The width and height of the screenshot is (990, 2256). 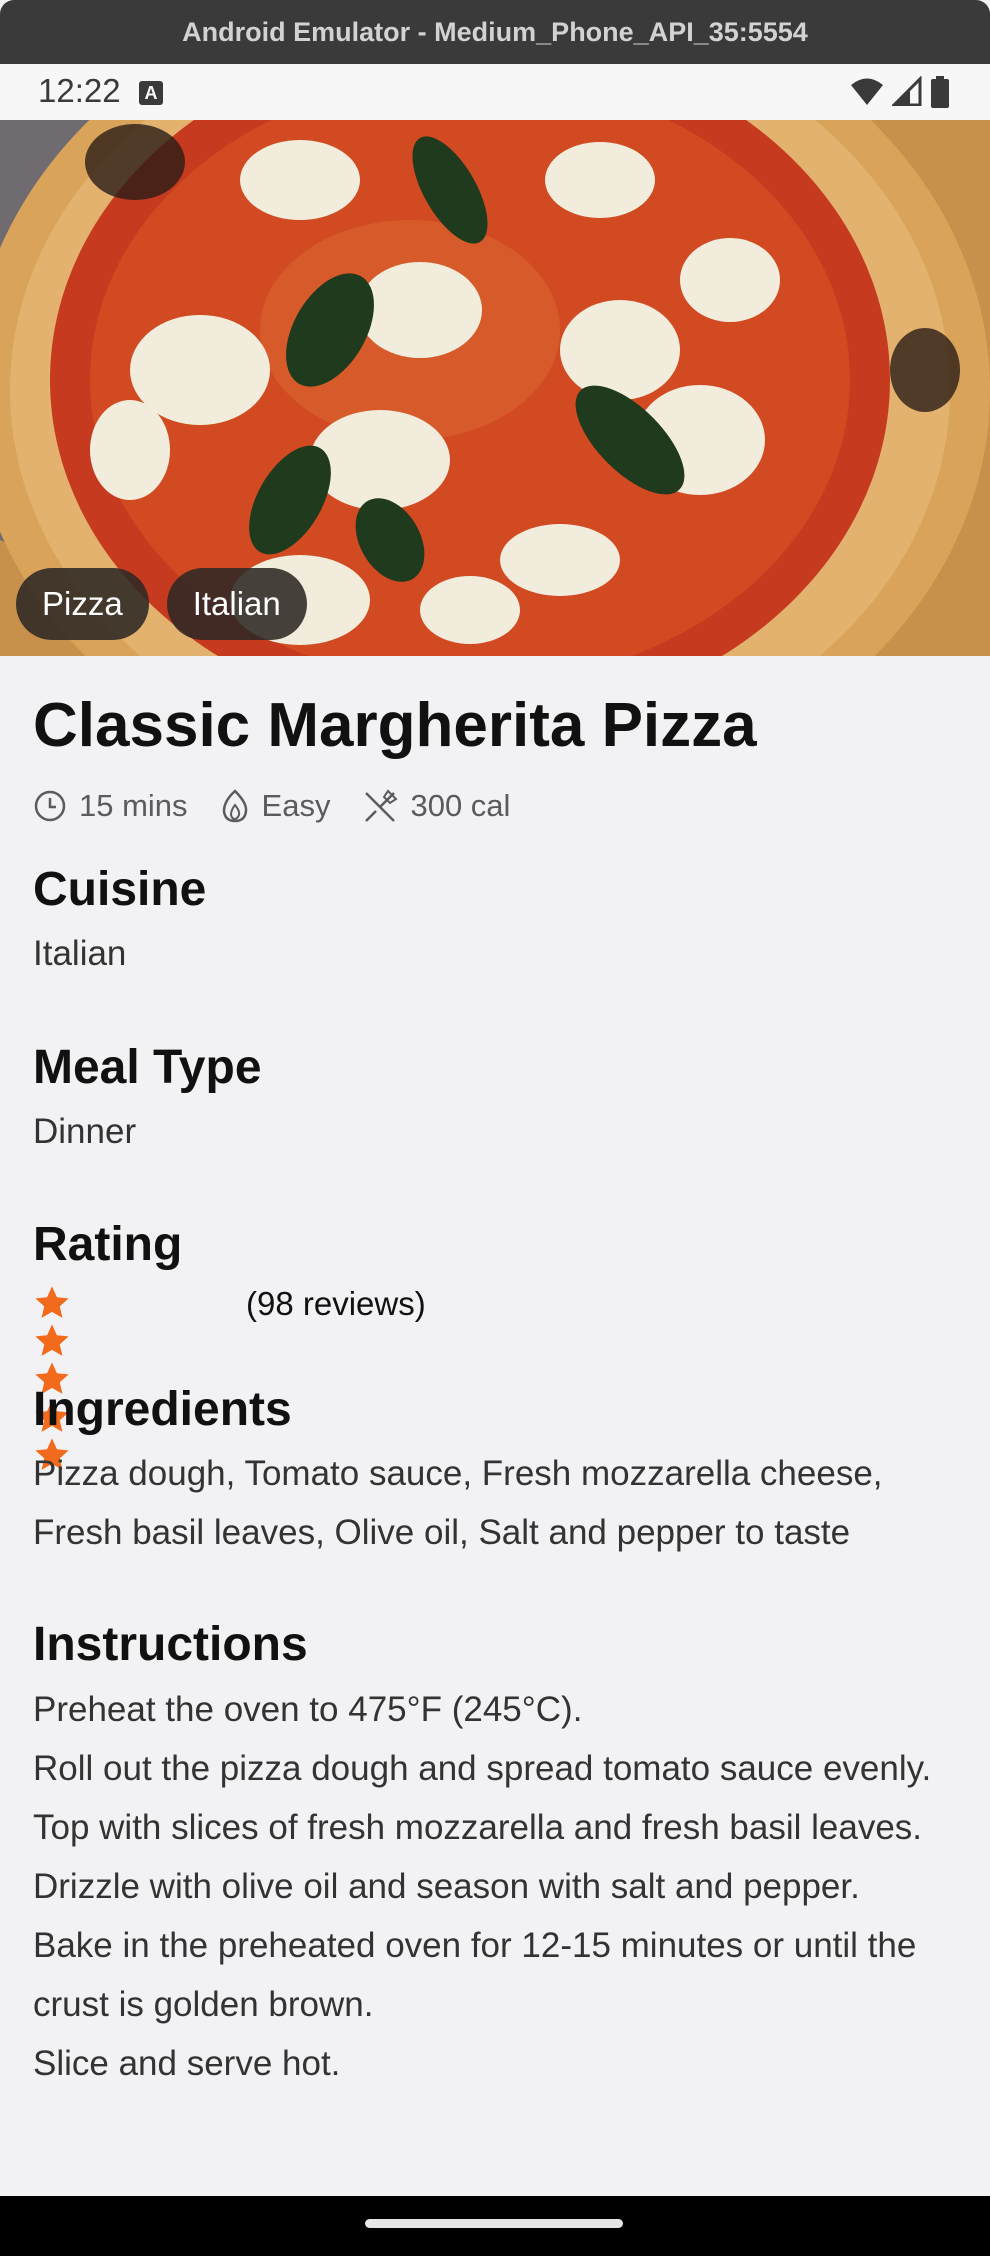 I want to click on calories: 300 cal, so click(x=436, y=806).